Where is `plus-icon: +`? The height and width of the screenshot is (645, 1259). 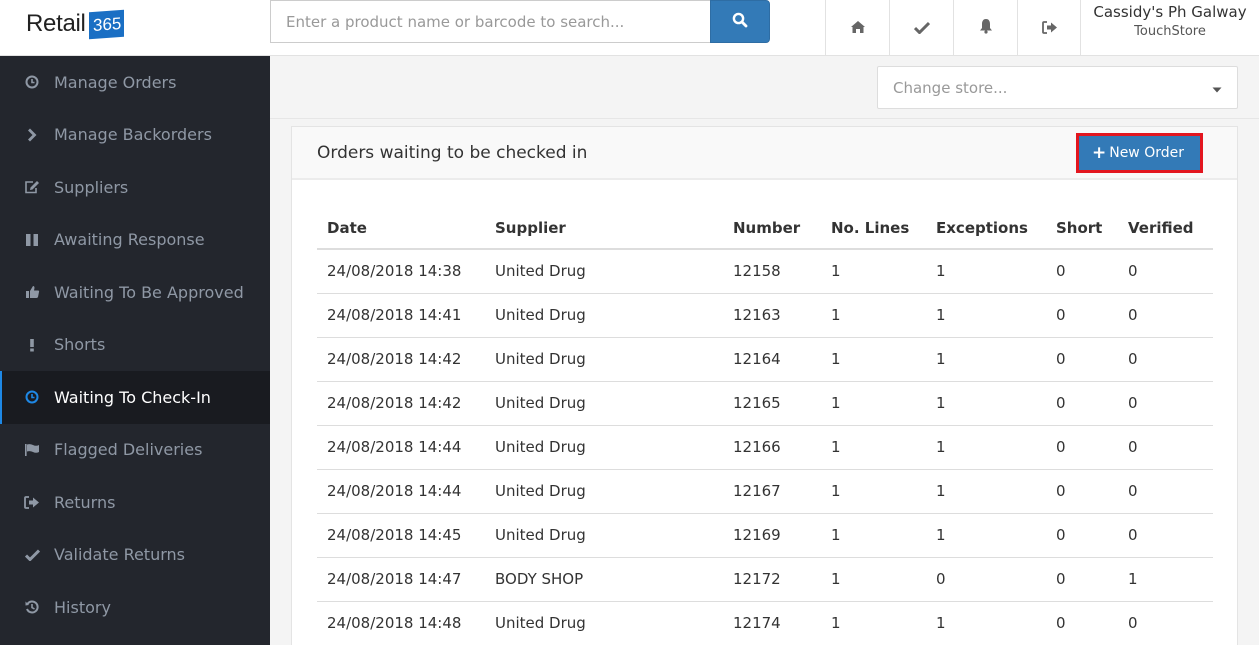 plus-icon: + is located at coordinates (1099, 152).